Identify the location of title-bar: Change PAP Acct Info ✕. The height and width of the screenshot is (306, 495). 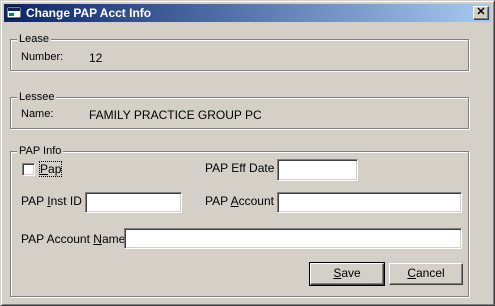
(247, 13).